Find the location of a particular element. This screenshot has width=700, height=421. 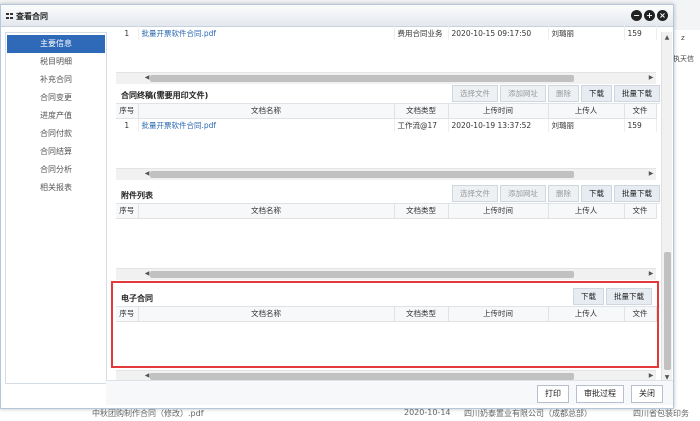

scroll-up-icon: ▲ is located at coordinates (667, 38).